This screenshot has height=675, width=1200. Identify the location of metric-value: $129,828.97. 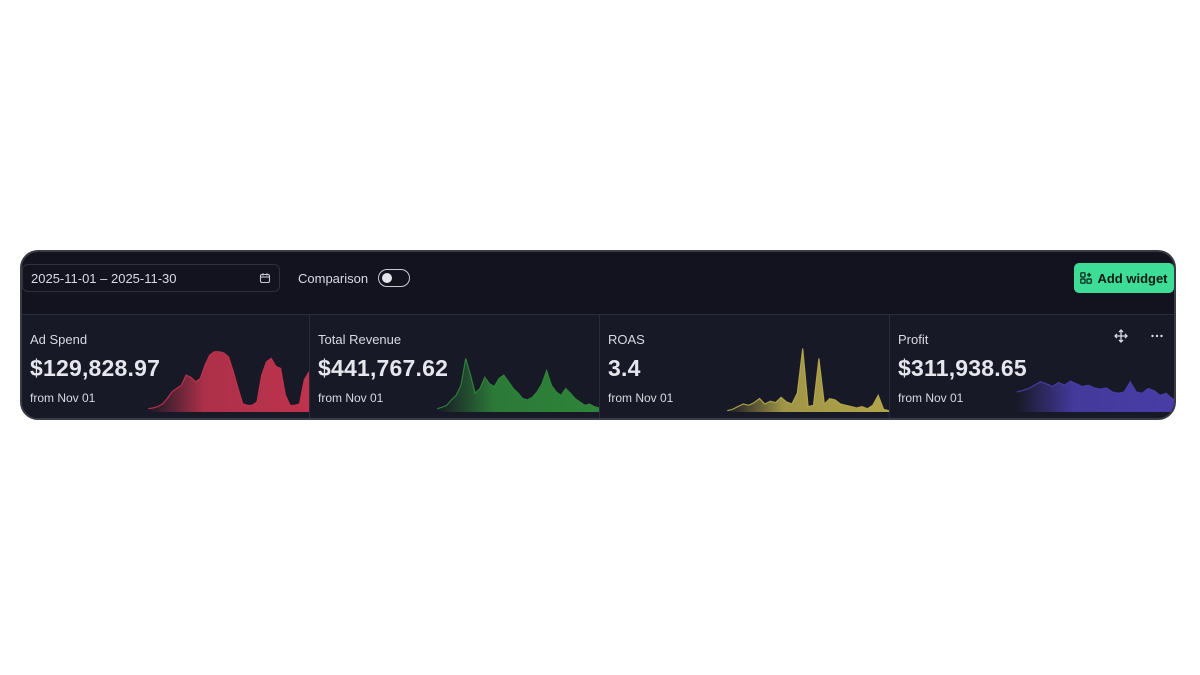
(95, 368).